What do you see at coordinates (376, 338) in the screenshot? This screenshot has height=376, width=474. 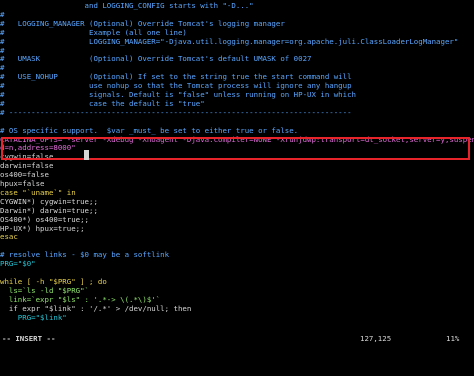 I see `cursor-position: 127,125` at bounding box center [376, 338].